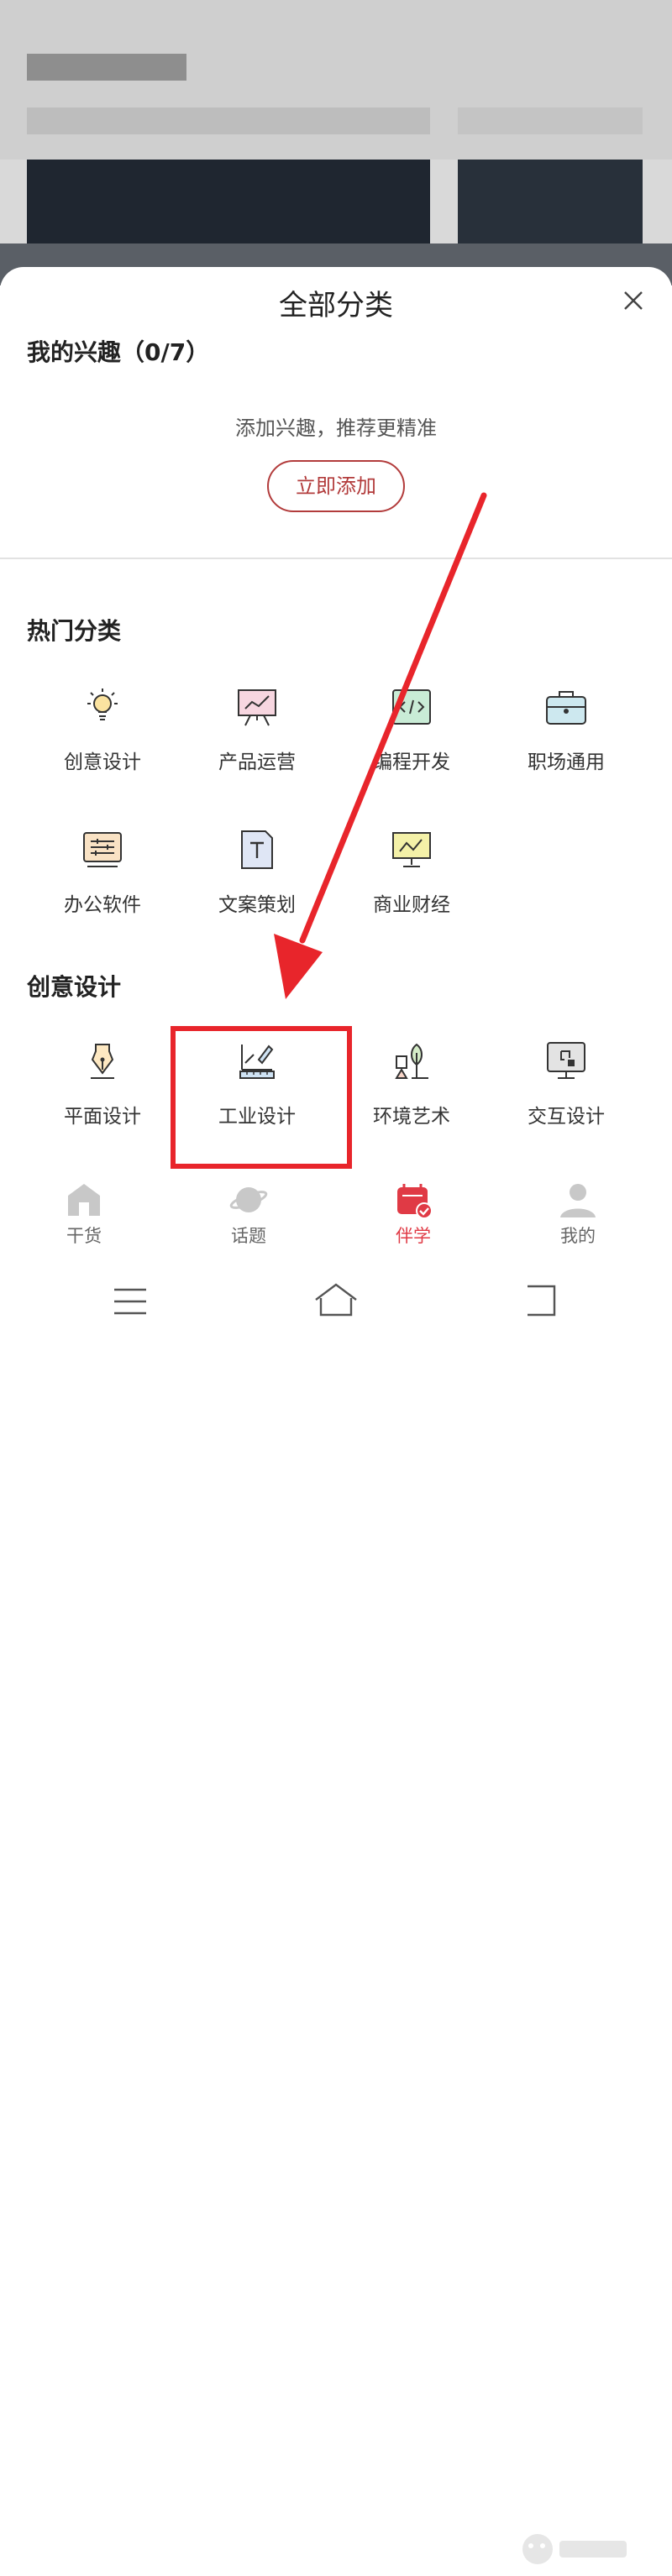 The image size is (672, 2576). What do you see at coordinates (574, 2549) in the screenshot?
I see `watermark-logo` at bounding box center [574, 2549].